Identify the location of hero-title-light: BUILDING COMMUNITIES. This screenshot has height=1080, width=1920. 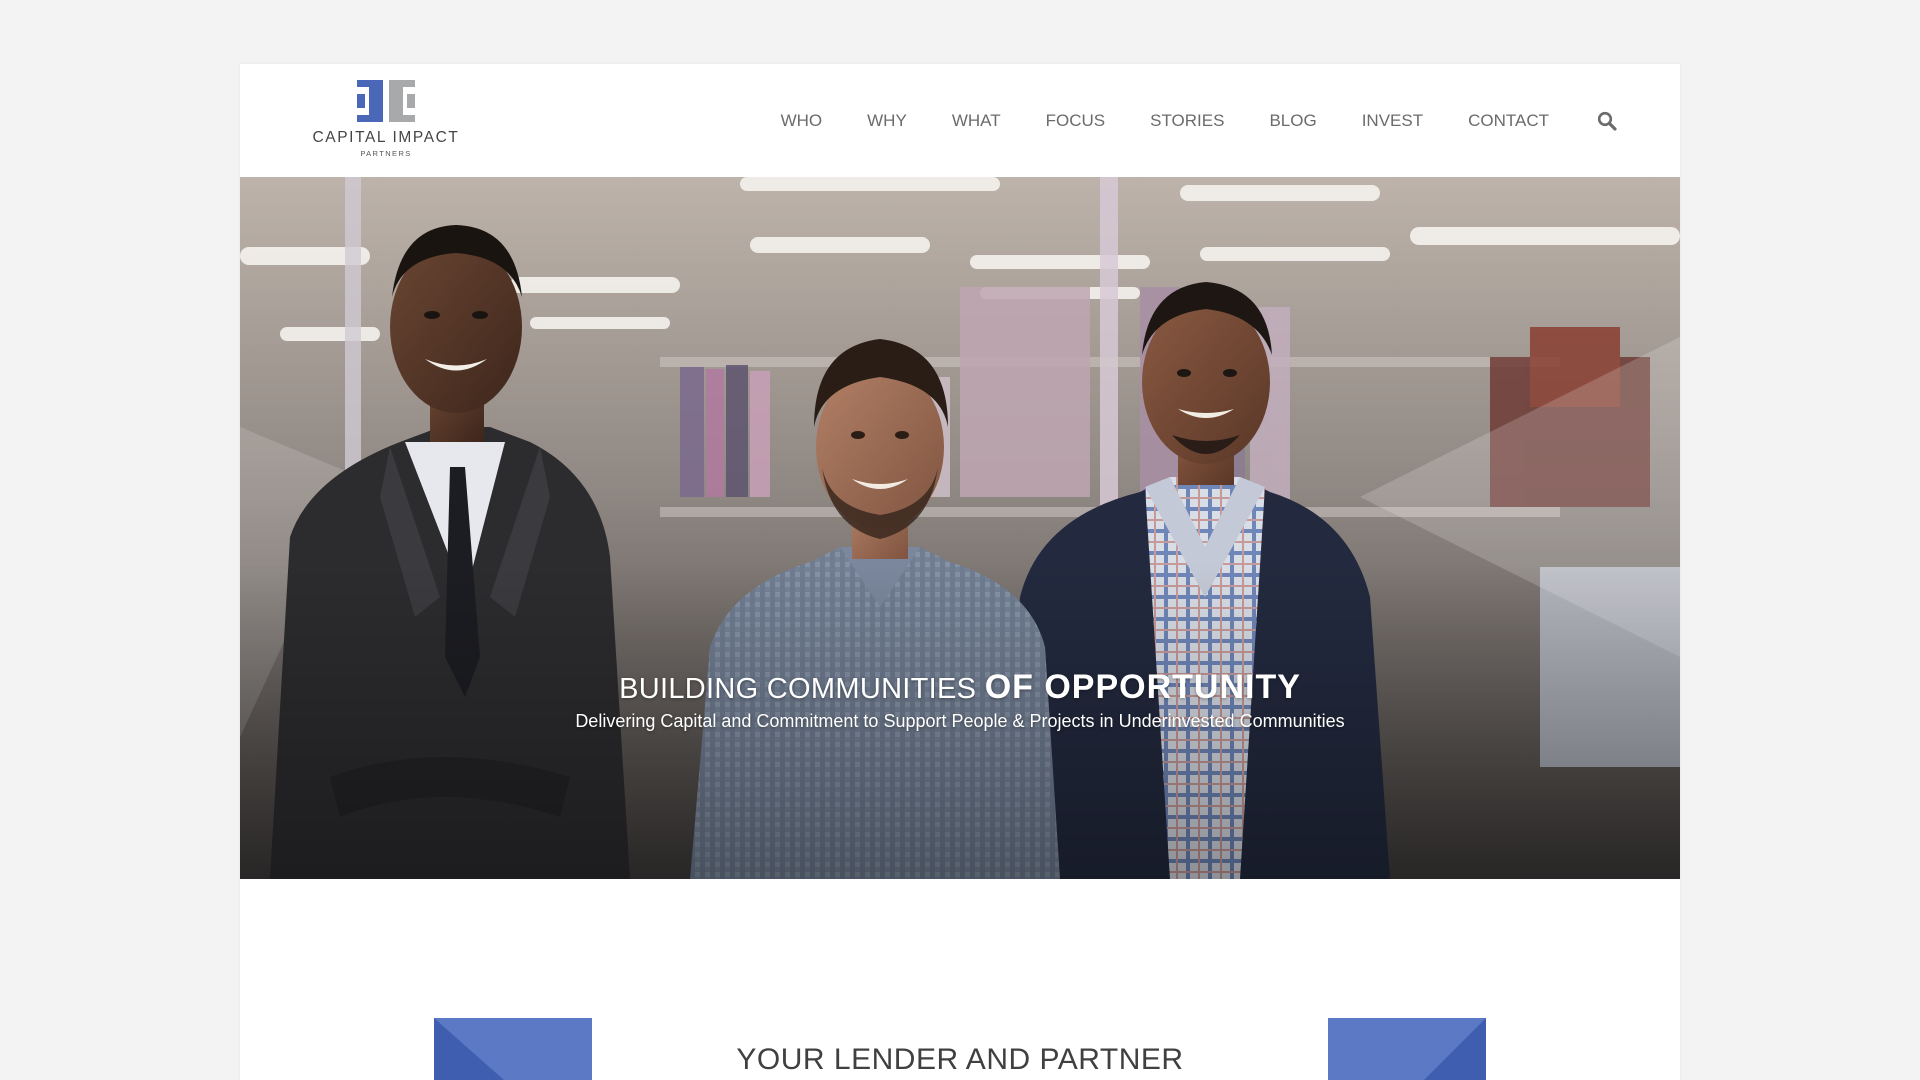
(798, 689).